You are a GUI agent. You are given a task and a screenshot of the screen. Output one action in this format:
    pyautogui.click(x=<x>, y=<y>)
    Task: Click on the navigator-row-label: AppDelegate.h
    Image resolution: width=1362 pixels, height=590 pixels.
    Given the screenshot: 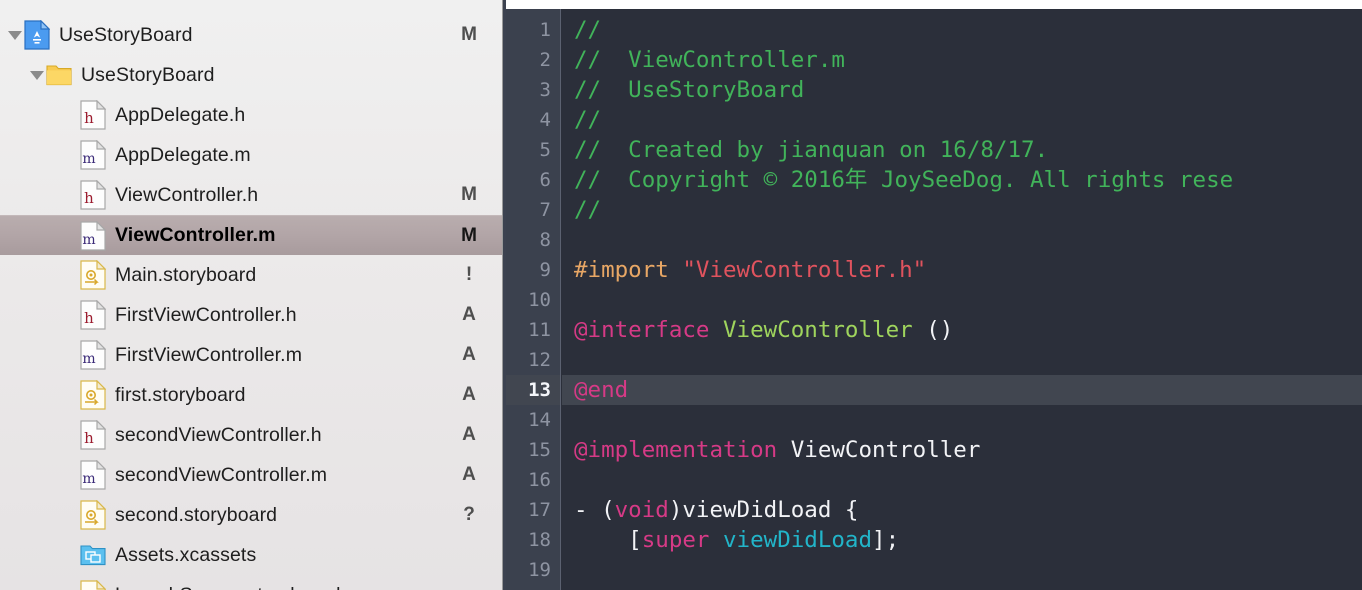 What is the action you would take?
    pyautogui.click(x=180, y=114)
    